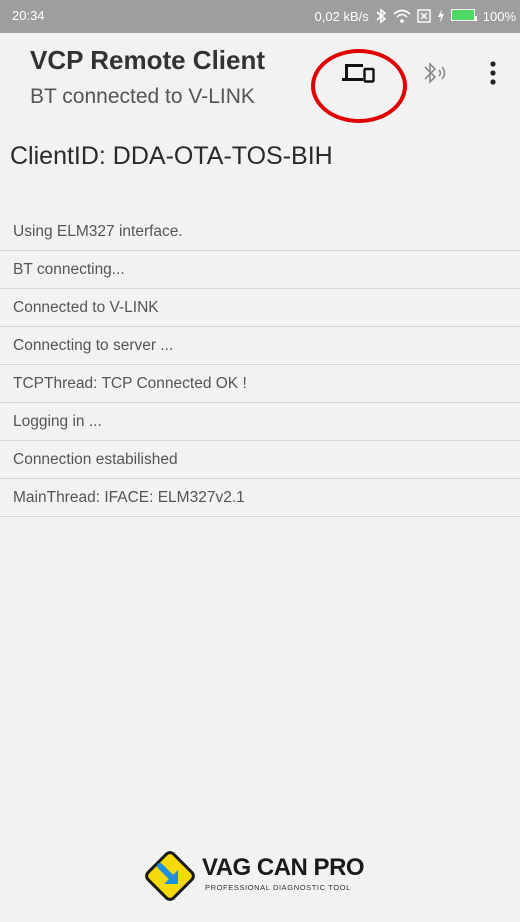  What do you see at coordinates (381, 16) in the screenshot?
I see `bluetooth-icon` at bounding box center [381, 16].